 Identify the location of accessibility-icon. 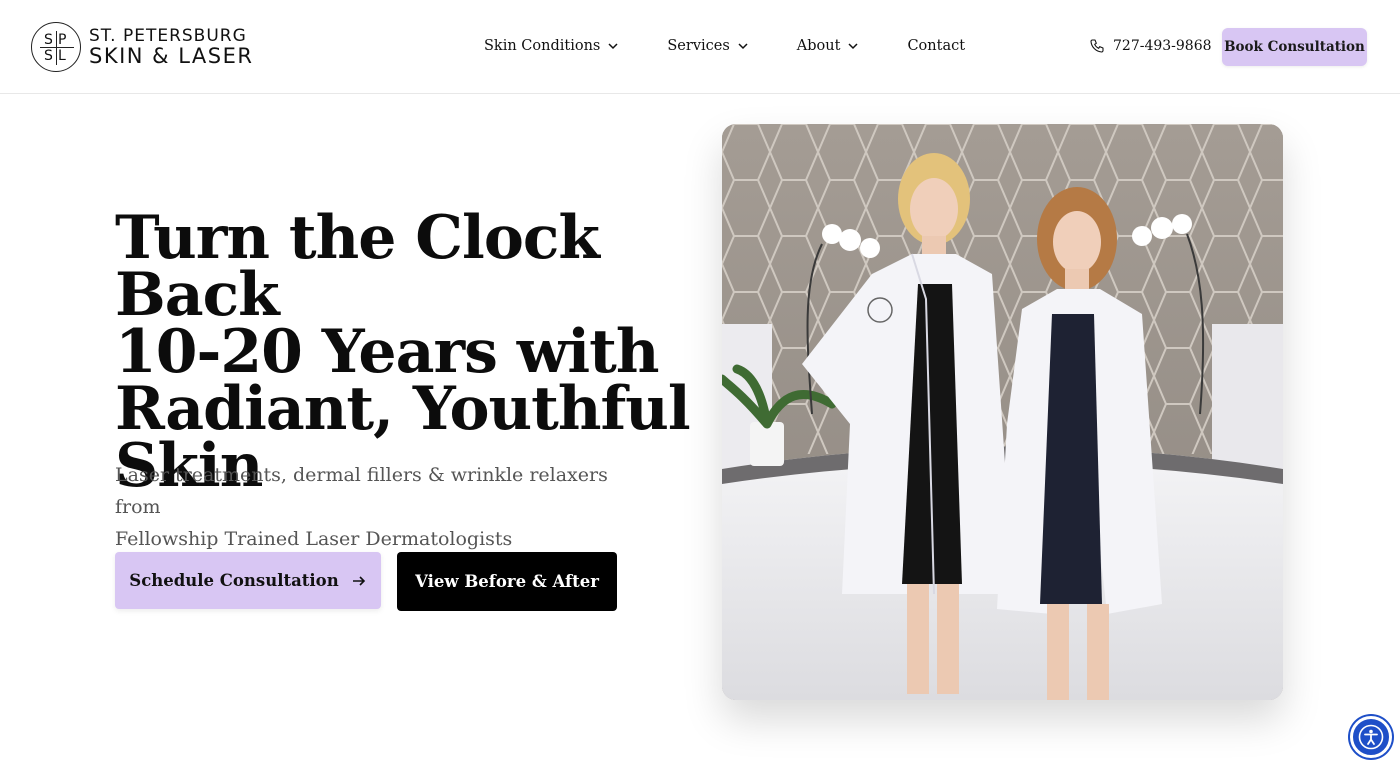
(1371, 737).